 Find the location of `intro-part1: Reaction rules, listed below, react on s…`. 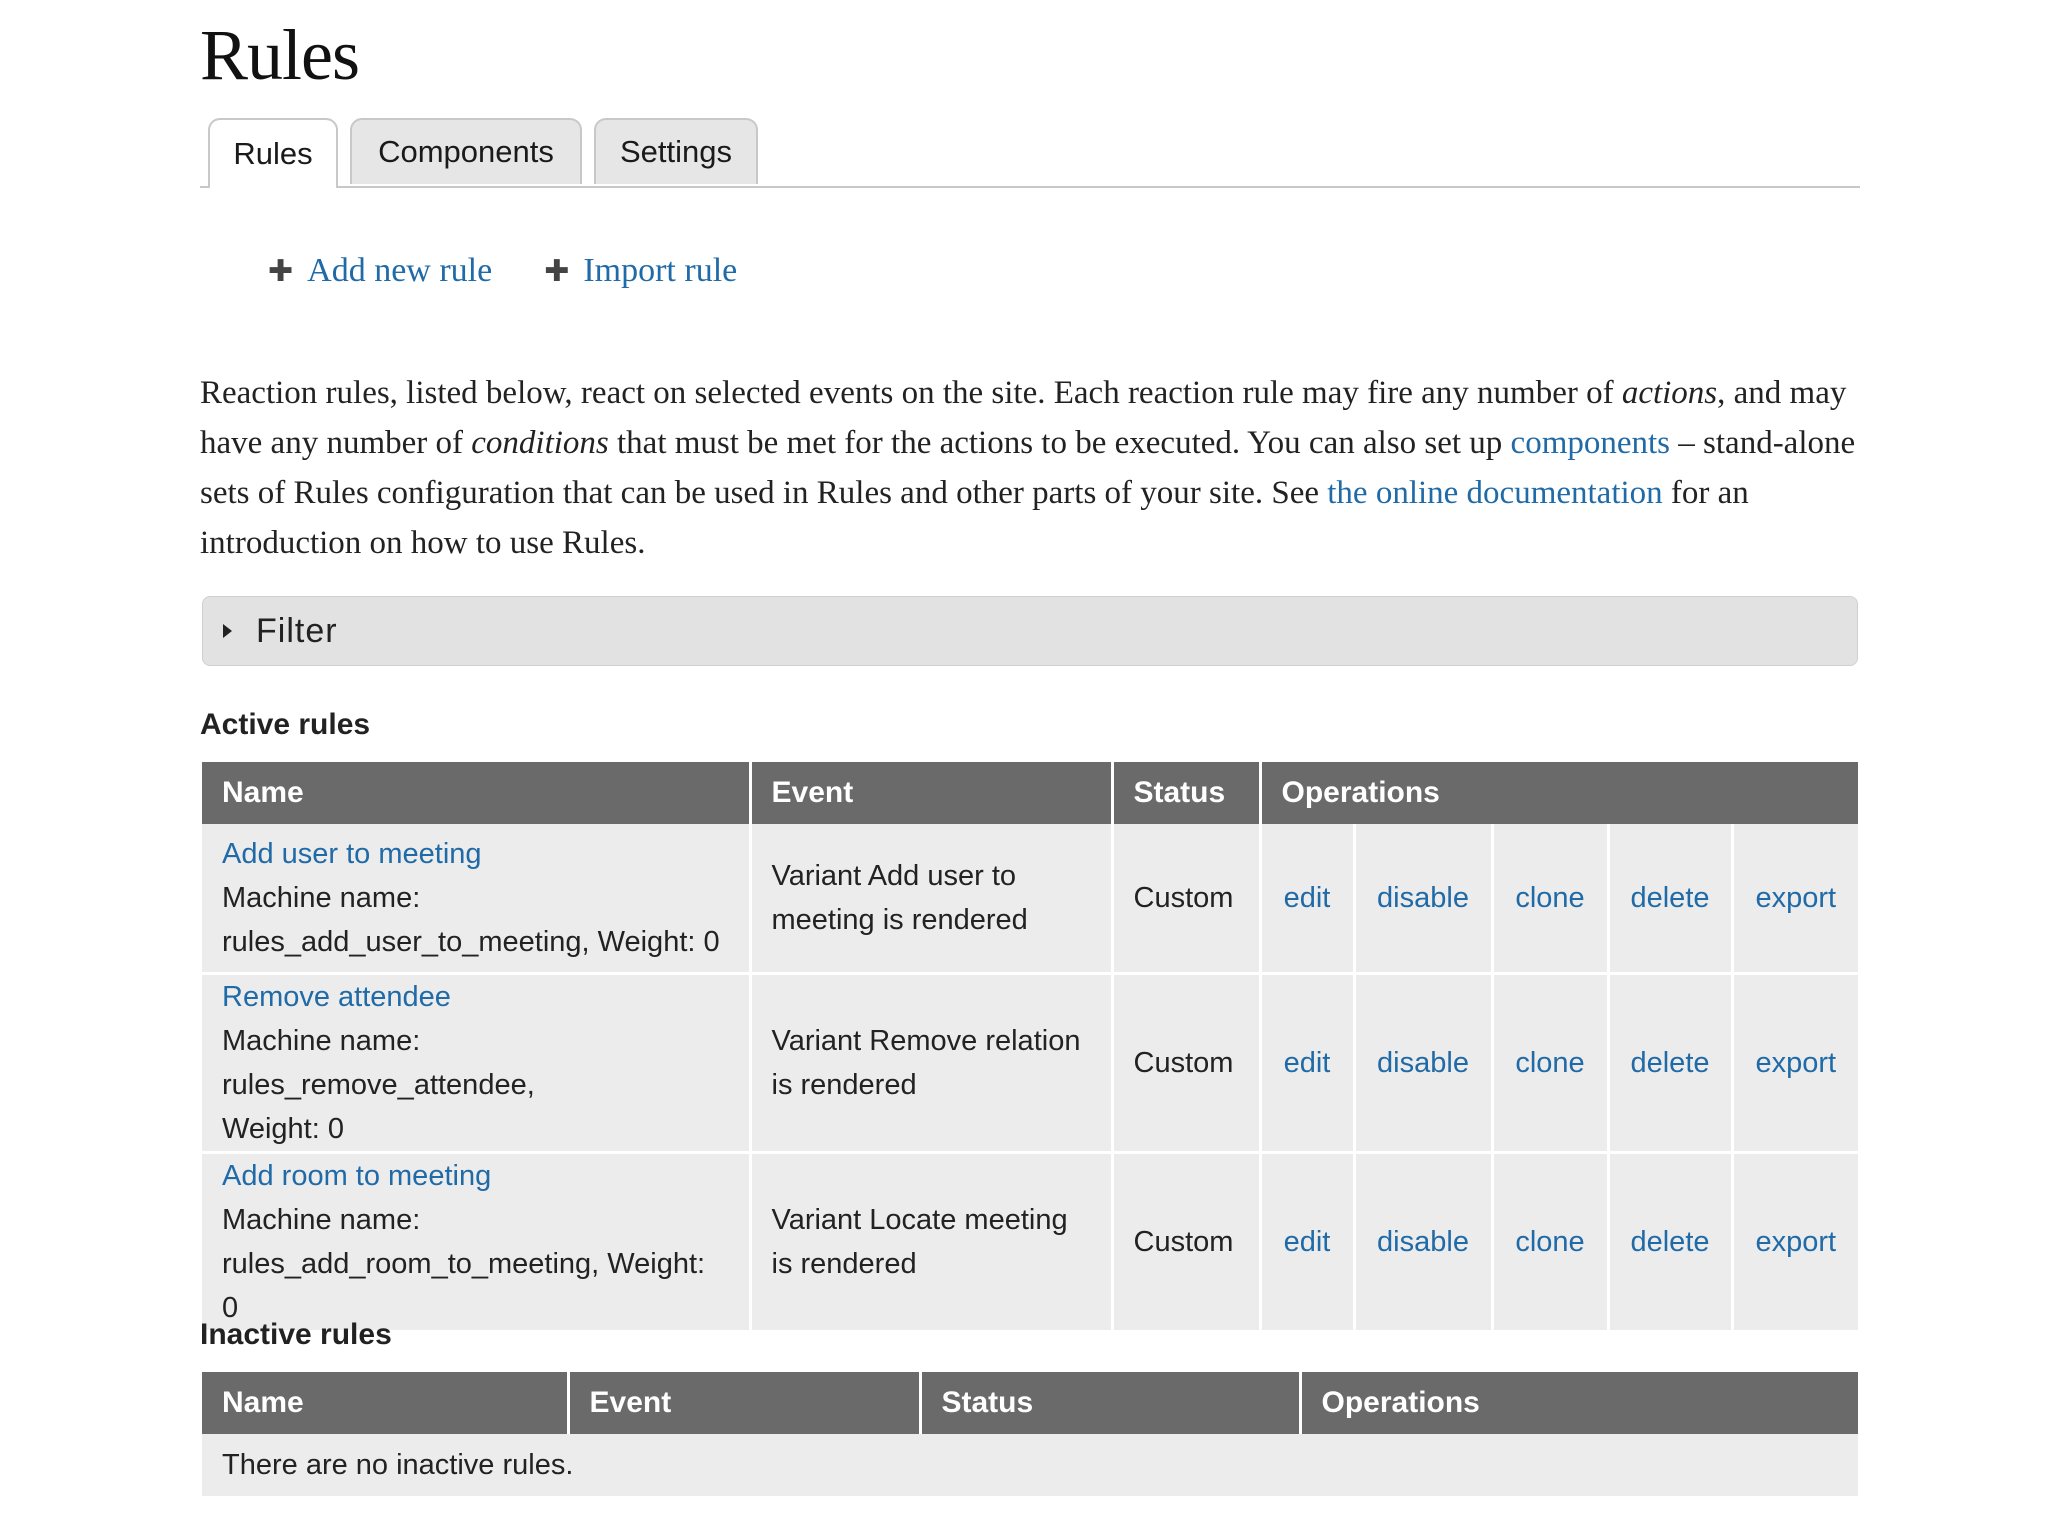

intro-part1: Reaction rules, listed below, react on s… is located at coordinates (911, 393).